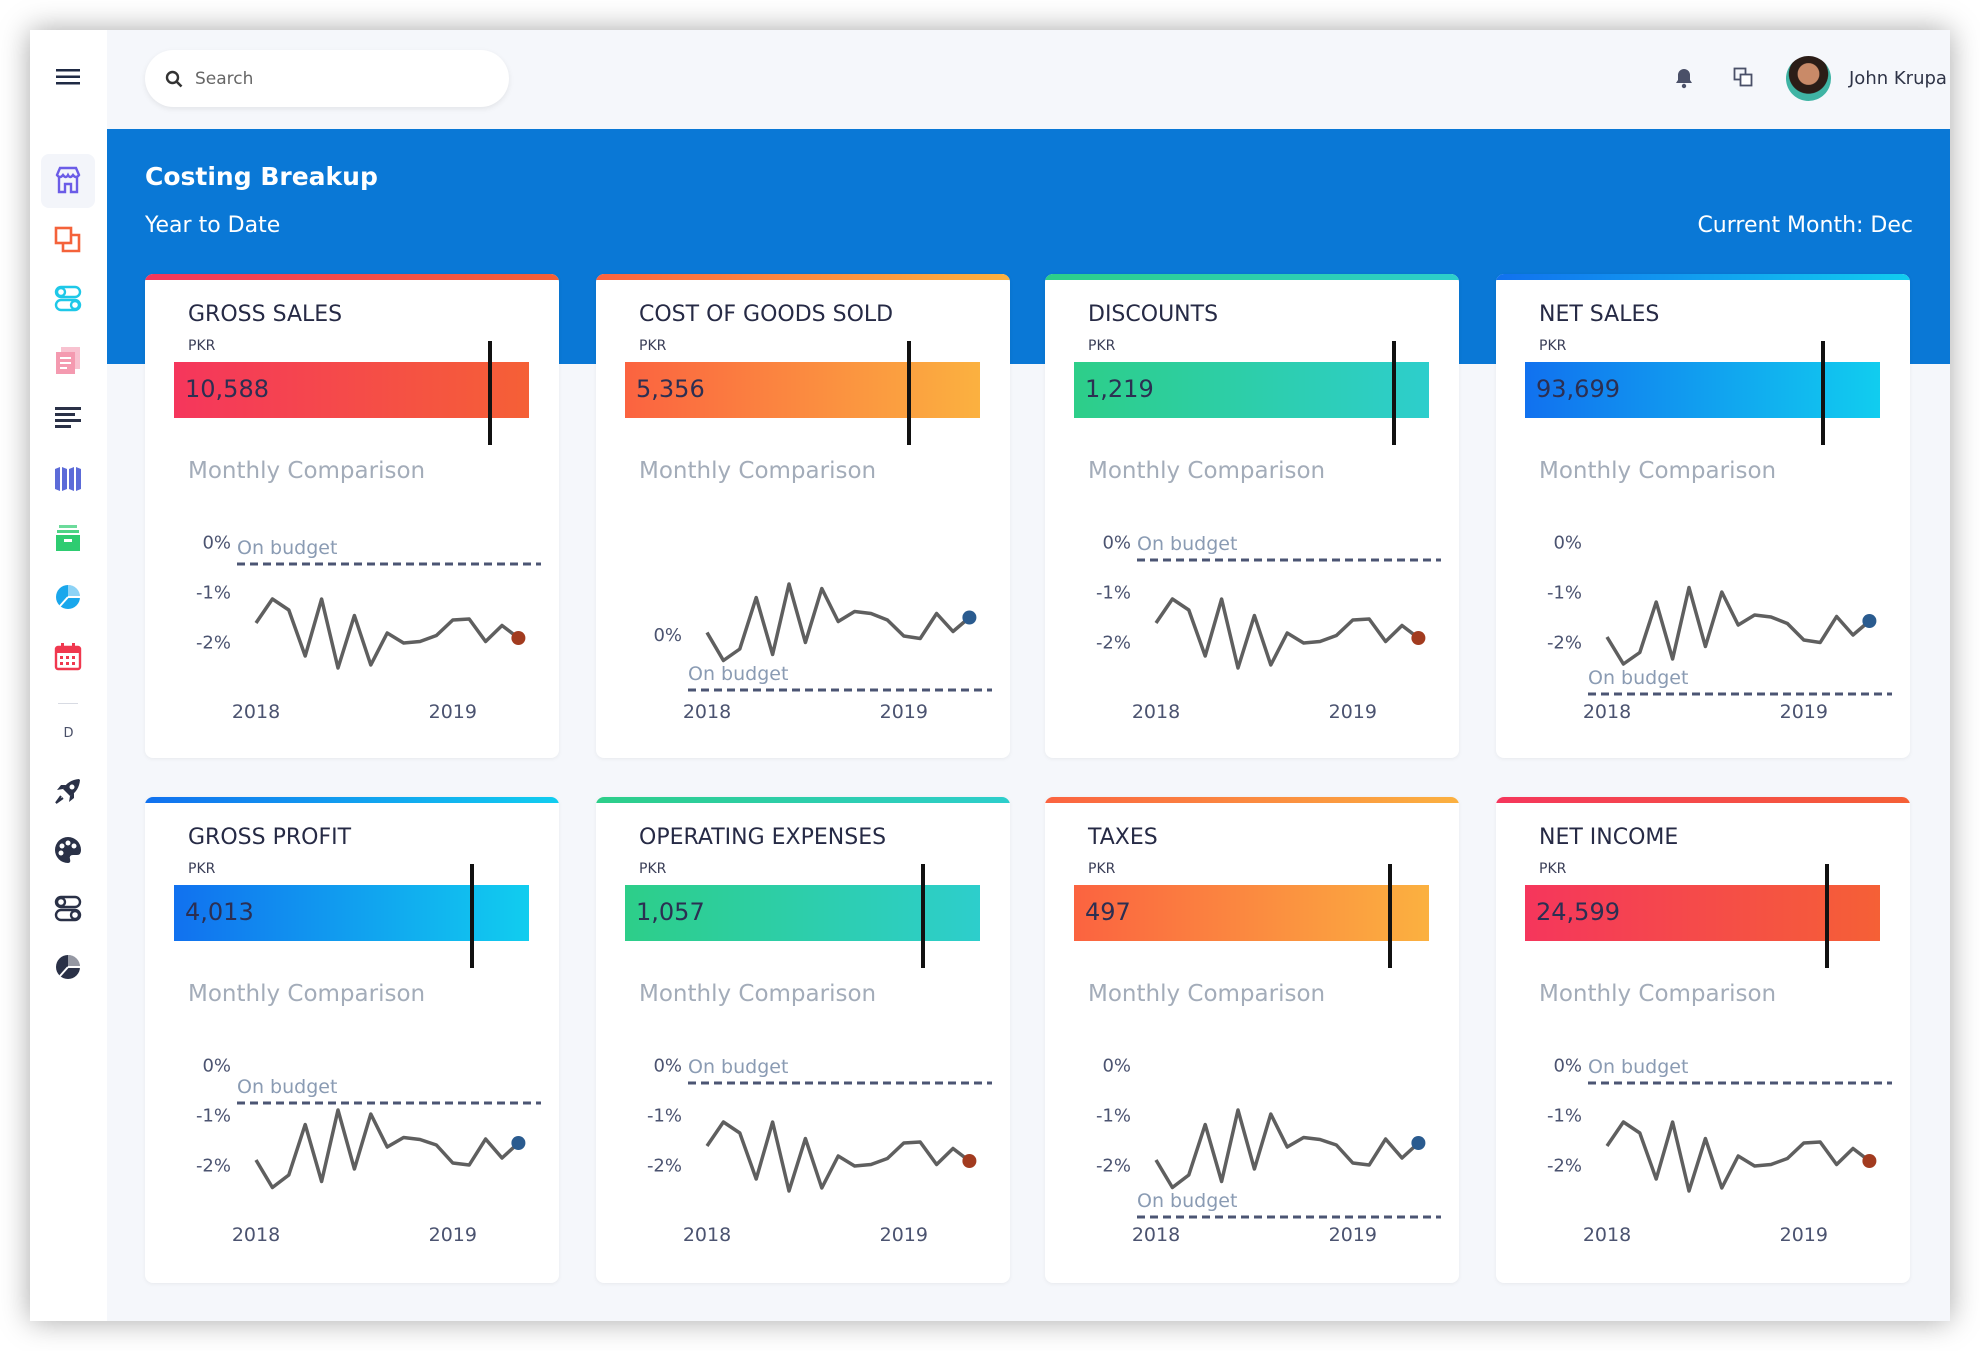  I want to click on user-name: John Krupa, so click(1898, 78).